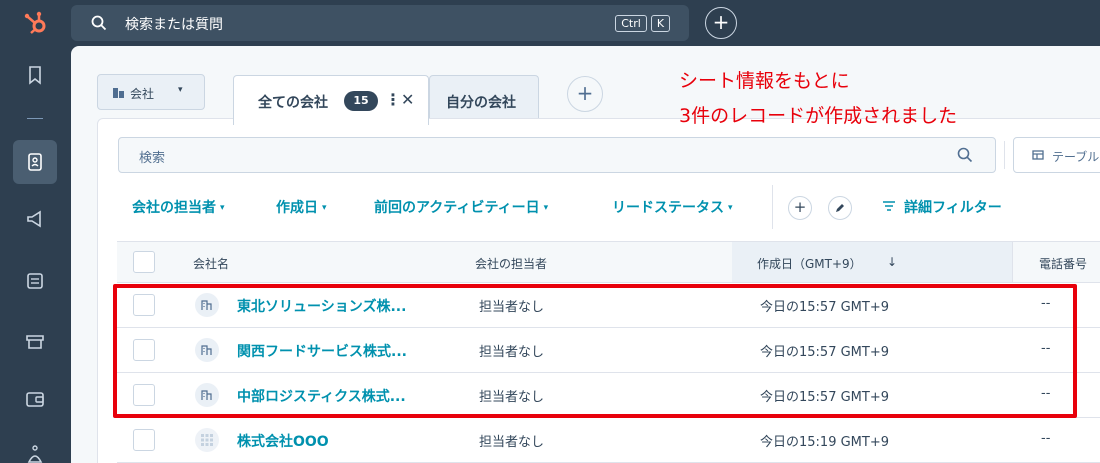 The width and height of the screenshot is (1100, 463). What do you see at coordinates (660, 23) in the screenshot?
I see `shortcut-k-key: K` at bounding box center [660, 23].